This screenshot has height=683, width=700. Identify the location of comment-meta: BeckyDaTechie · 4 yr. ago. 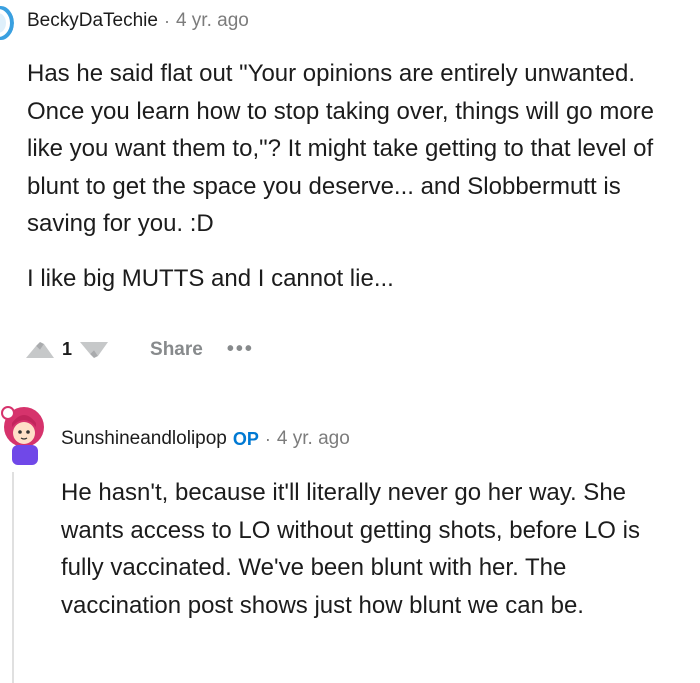
(138, 21).